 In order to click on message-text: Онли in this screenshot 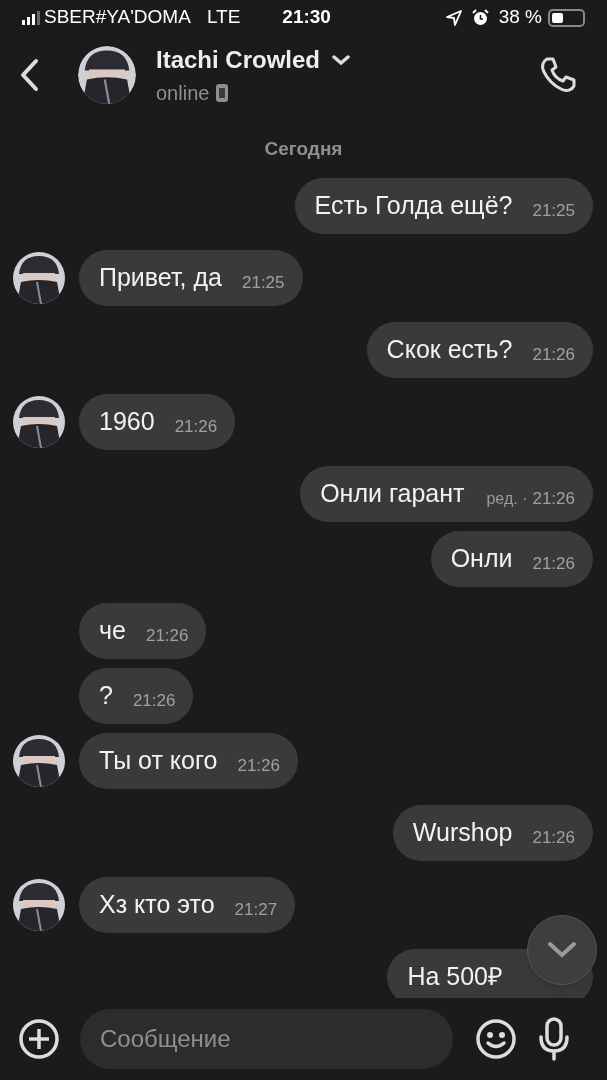, I will do `click(481, 558)`.